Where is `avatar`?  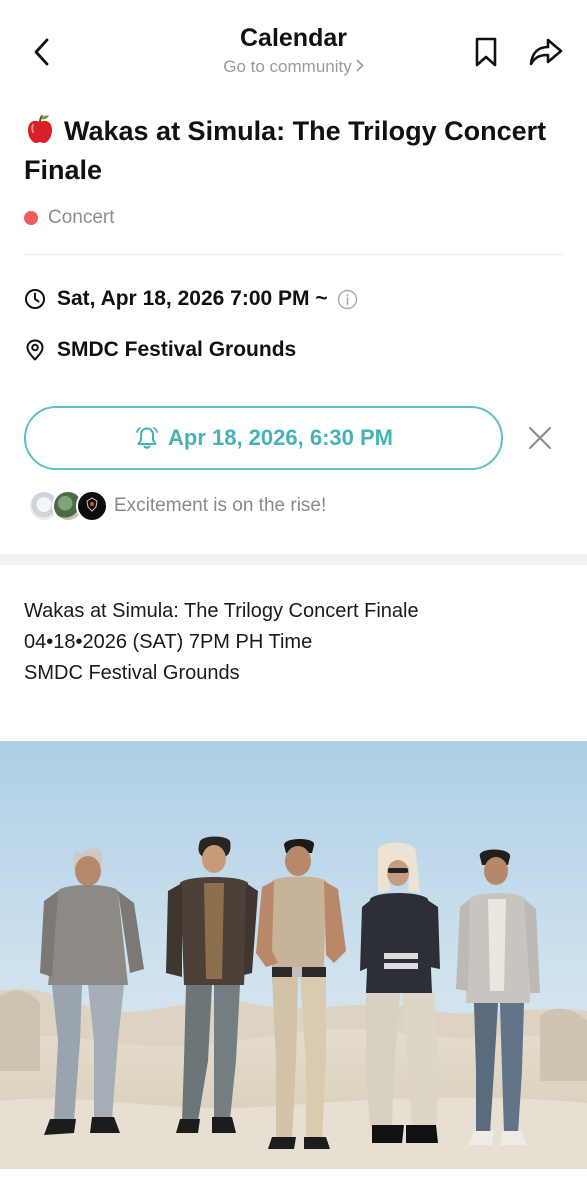 avatar is located at coordinates (92, 506).